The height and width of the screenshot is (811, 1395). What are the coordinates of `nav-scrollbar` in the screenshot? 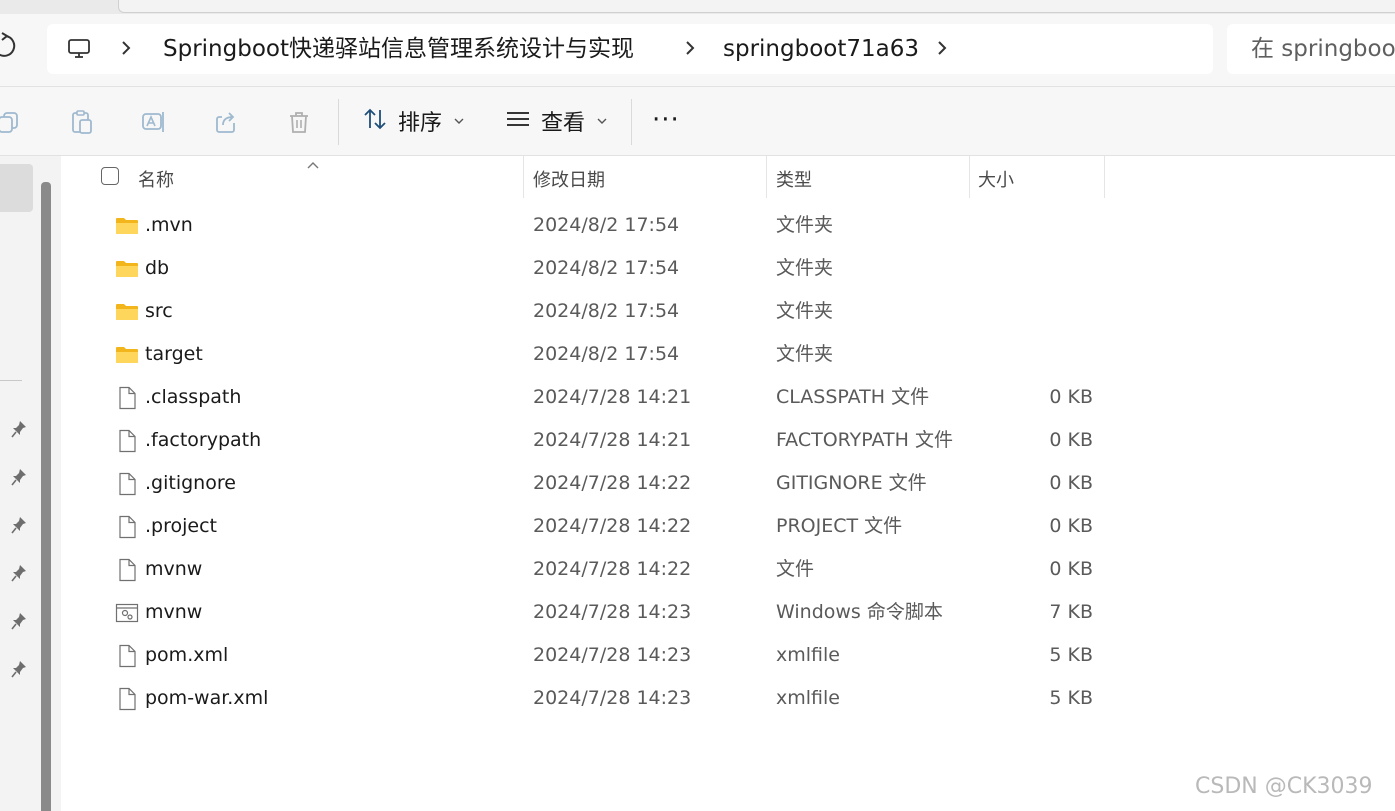 It's located at (46, 496).